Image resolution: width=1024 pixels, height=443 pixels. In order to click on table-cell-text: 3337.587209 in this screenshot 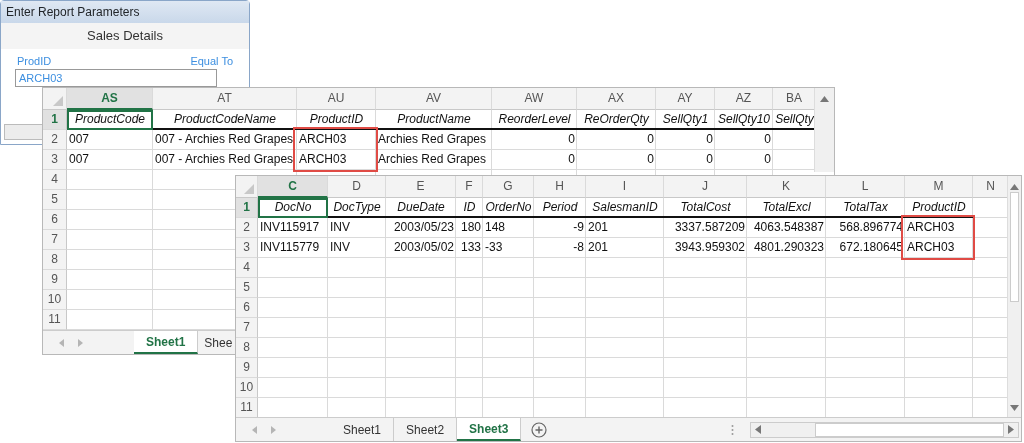, I will do `click(709, 227)`.